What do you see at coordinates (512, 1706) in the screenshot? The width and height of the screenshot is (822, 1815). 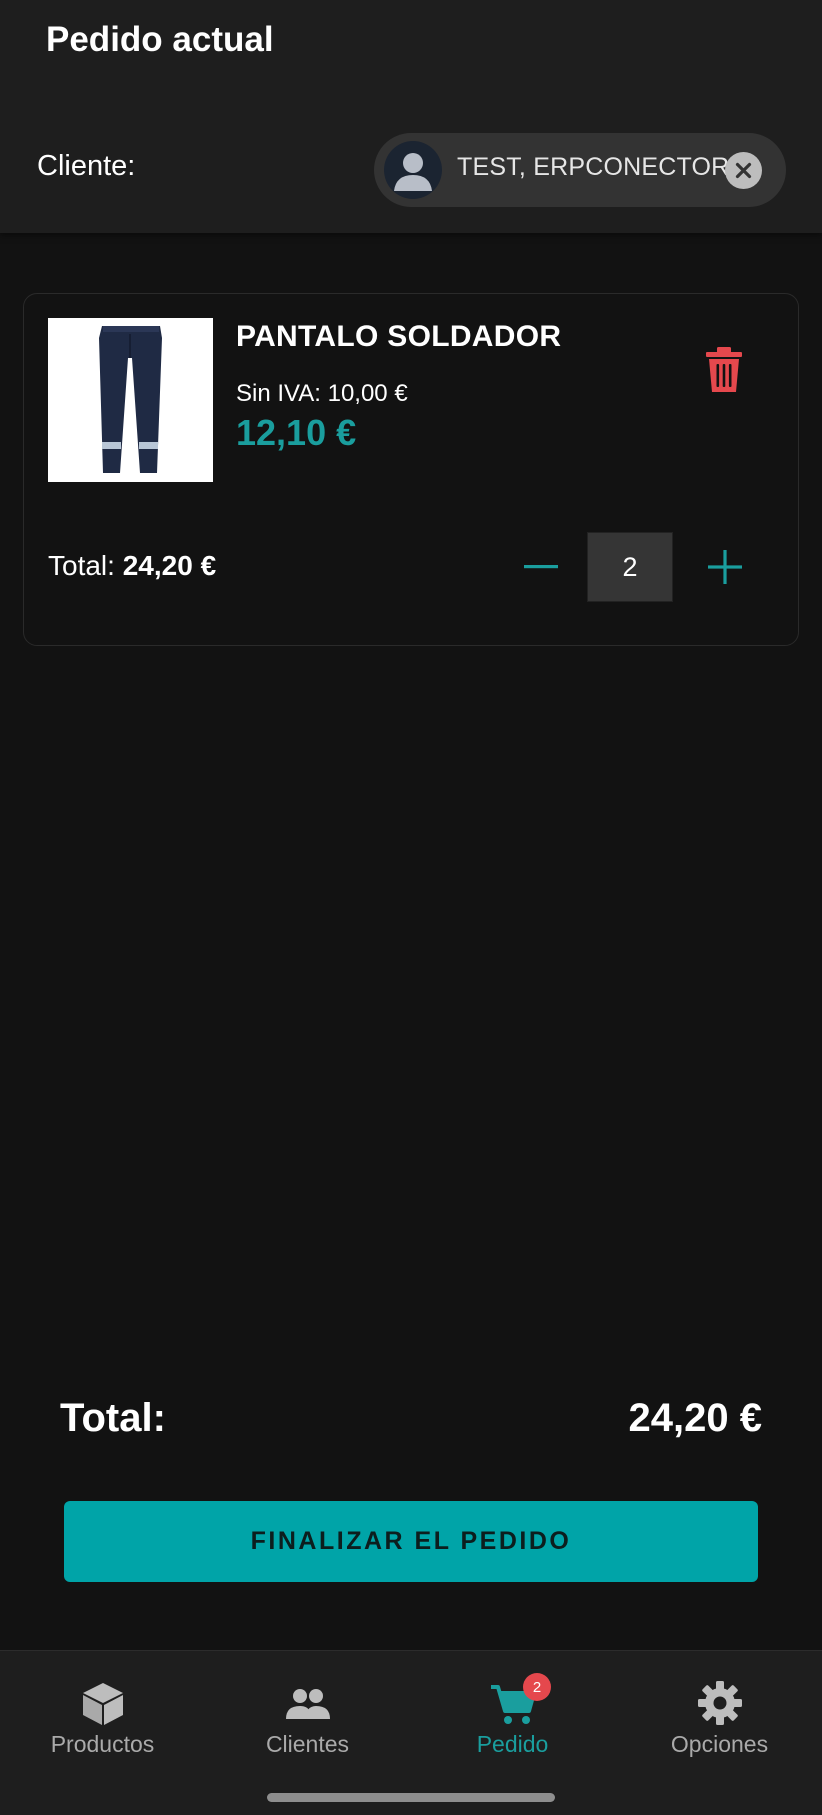 I see `nav-item-pedido: 2 Pedido` at bounding box center [512, 1706].